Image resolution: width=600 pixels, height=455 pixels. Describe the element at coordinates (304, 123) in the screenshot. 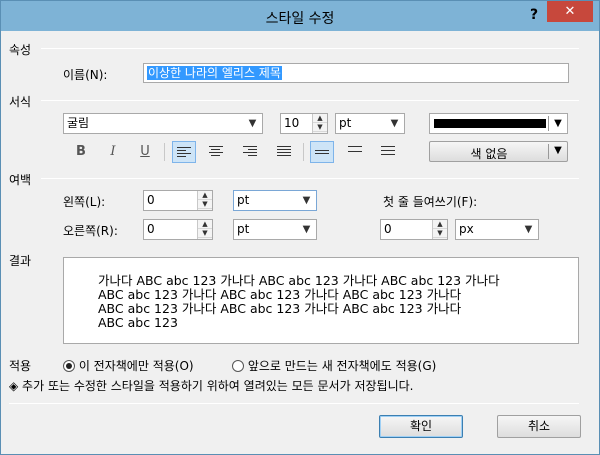

I see `font-size-input: 10 ▲ ▼` at that location.